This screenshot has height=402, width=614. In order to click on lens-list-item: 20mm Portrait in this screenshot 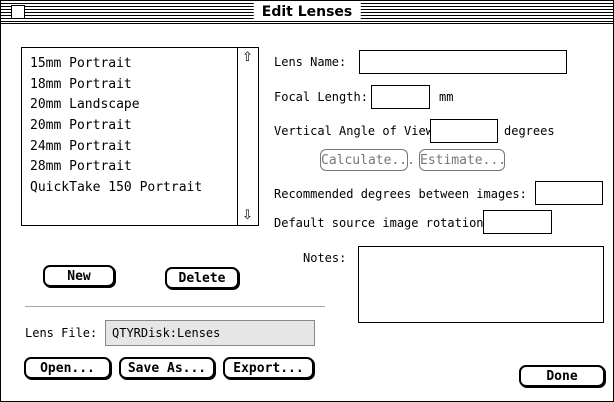, I will do `click(144, 126)`.